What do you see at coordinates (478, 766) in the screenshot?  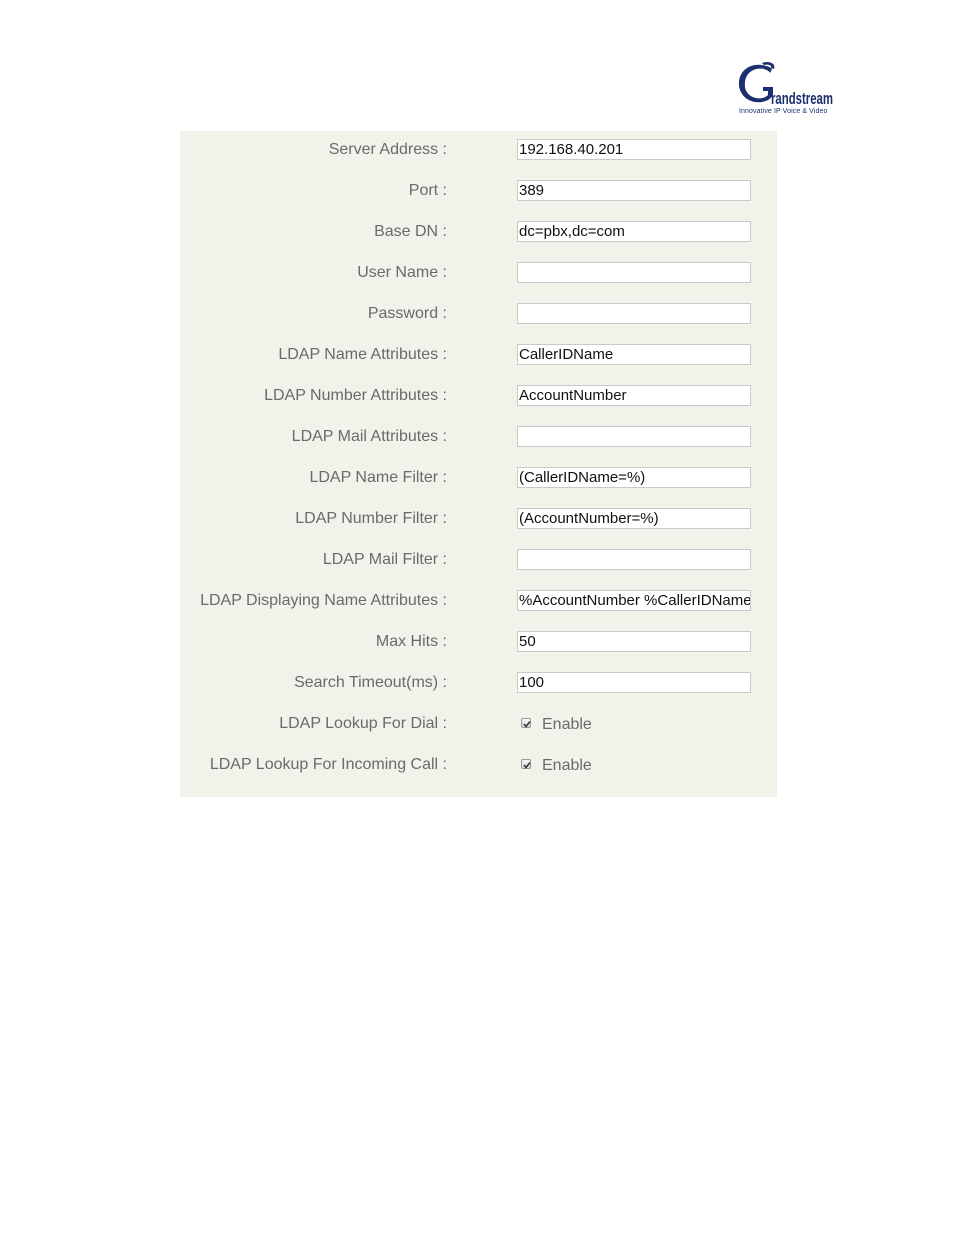 I see `form-row-ldap-lookup-for-incoming-call: LDAP Lookup For Incoming Call : Enable` at bounding box center [478, 766].